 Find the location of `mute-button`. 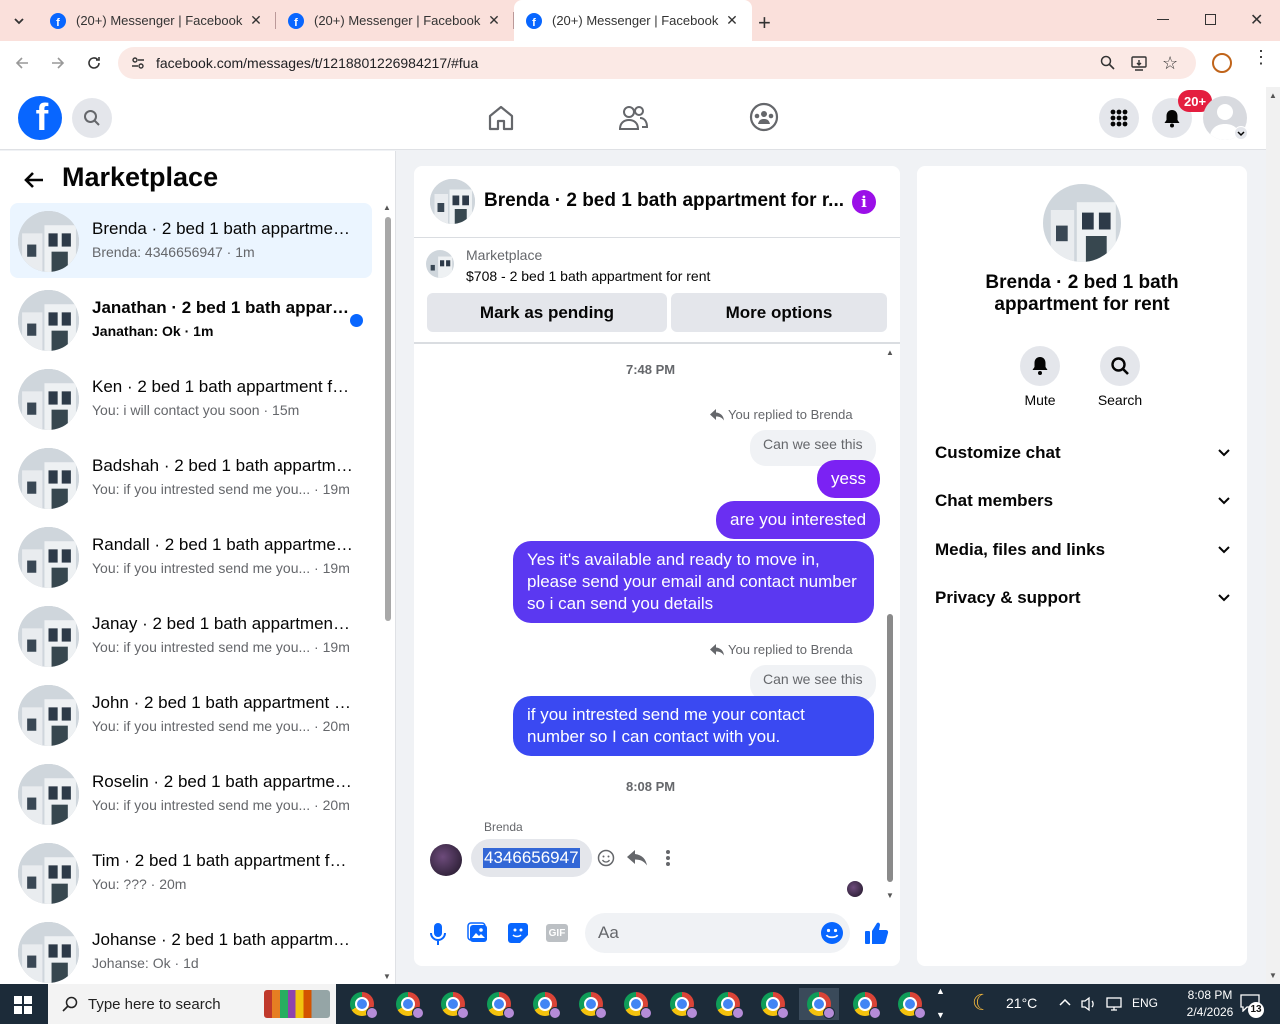

mute-button is located at coordinates (1040, 366).